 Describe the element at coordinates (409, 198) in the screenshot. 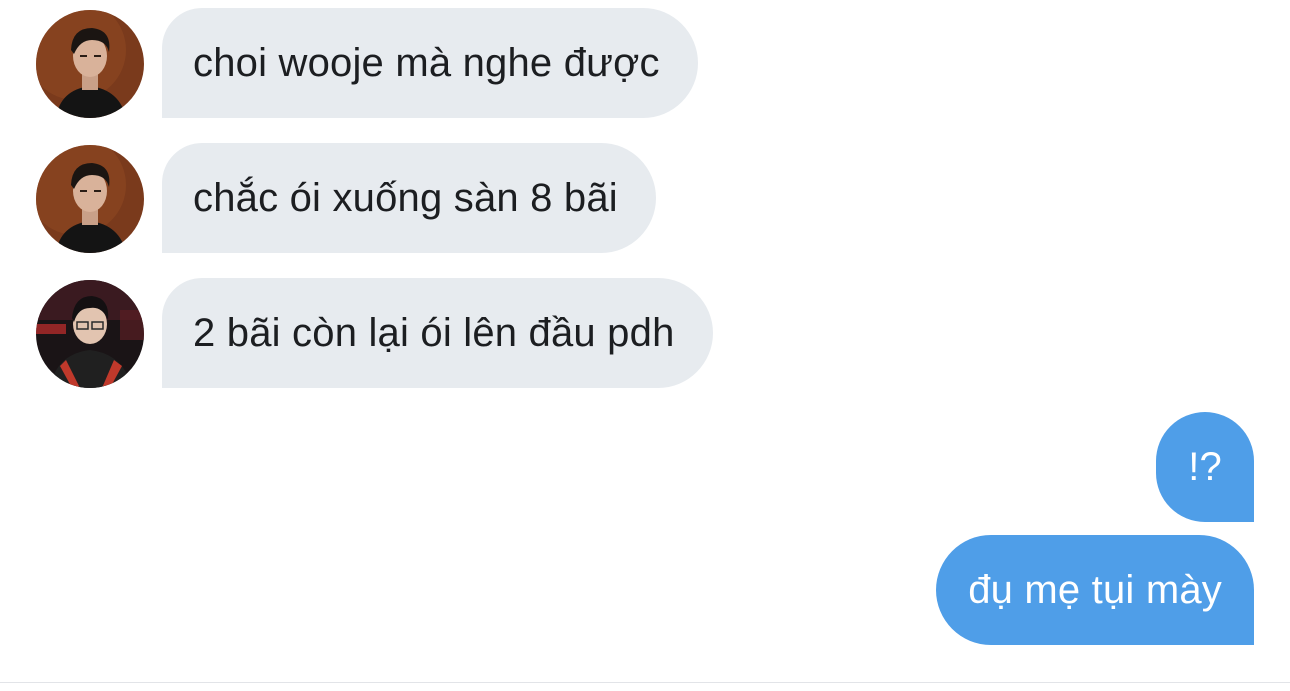

I see `message-bubble-incoming: chắc ói xuống sàn 8 bãi` at that location.